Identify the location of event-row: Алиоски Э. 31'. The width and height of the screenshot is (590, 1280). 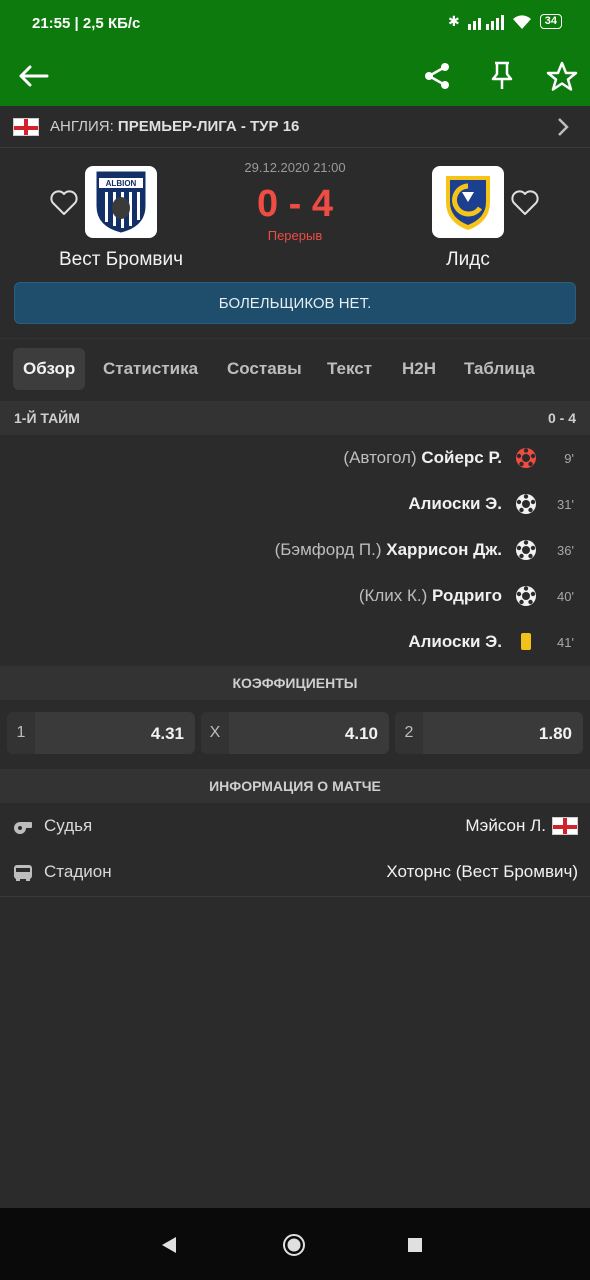
(295, 504).